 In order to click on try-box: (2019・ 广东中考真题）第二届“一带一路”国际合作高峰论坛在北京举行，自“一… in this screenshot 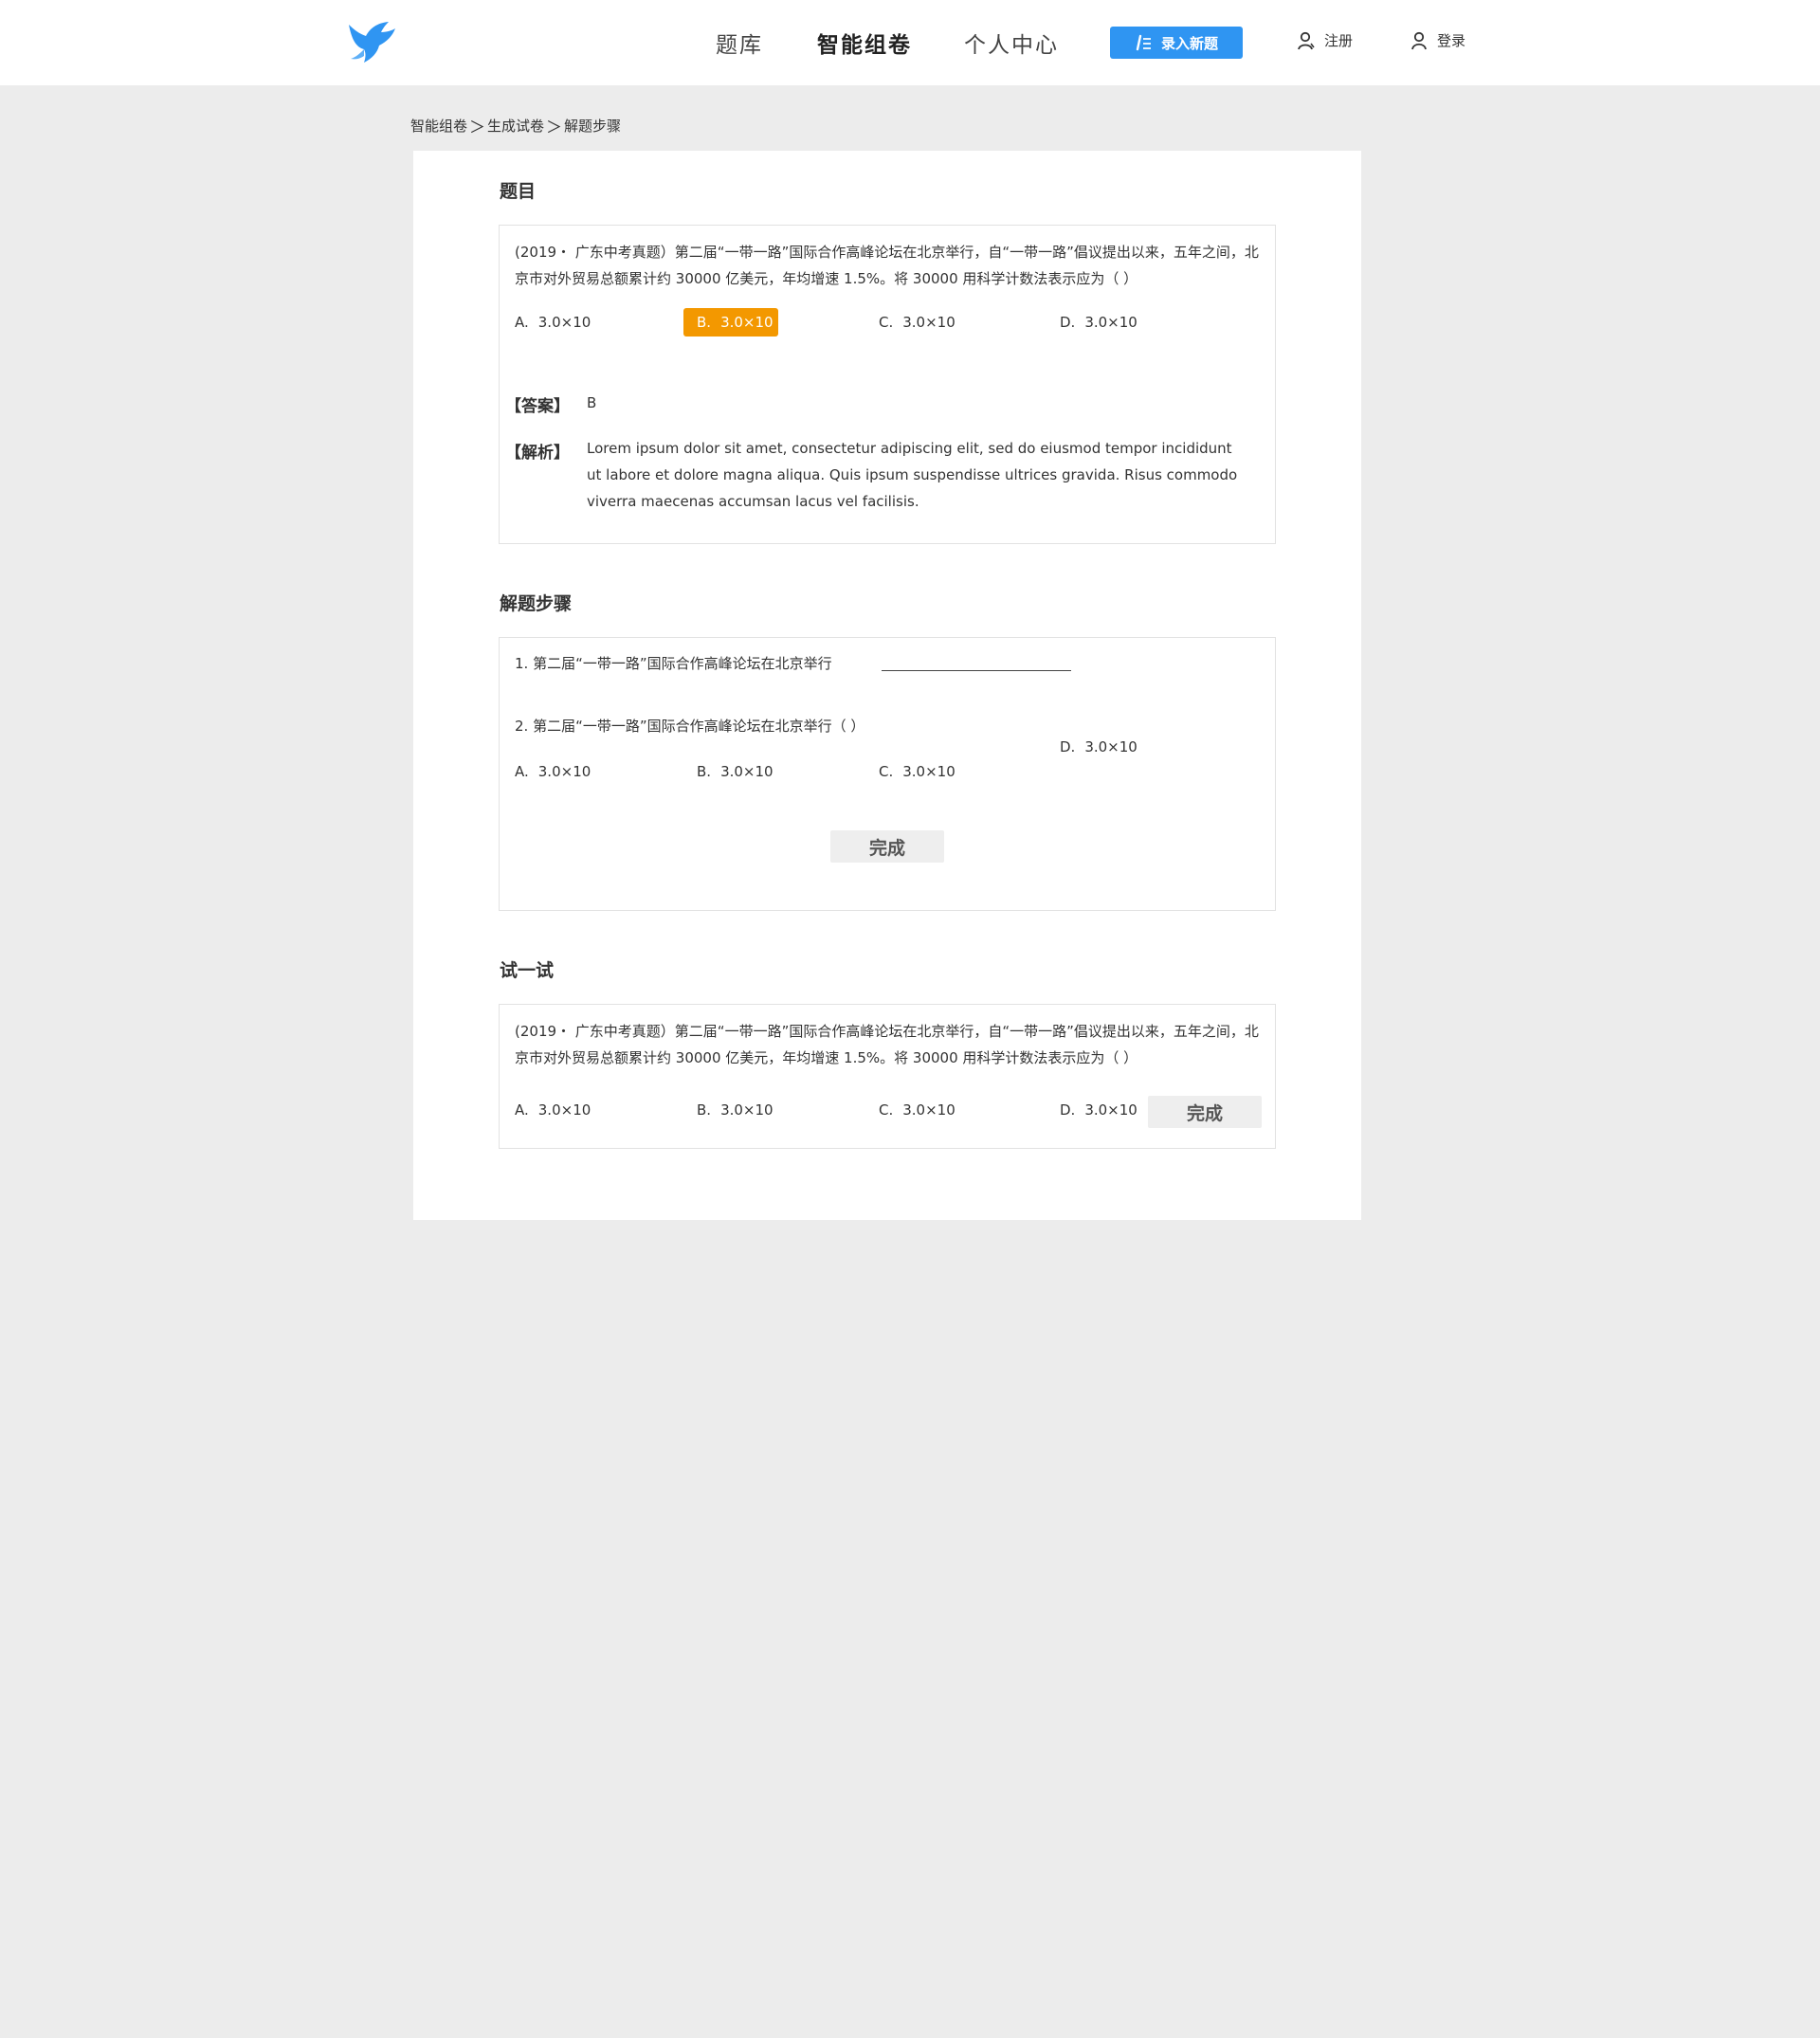, I will do `click(887, 1076)`.